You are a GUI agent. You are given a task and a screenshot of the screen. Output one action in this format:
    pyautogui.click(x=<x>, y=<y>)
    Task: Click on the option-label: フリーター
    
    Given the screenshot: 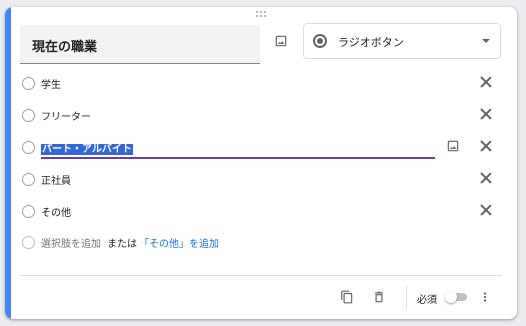 What is the action you would take?
    pyautogui.click(x=66, y=115)
    